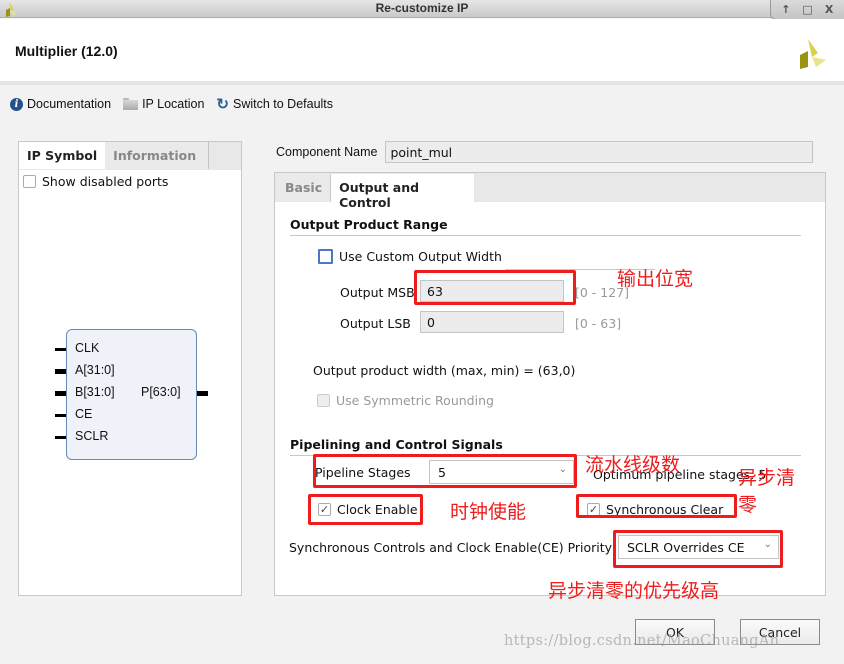 This screenshot has width=844, height=664. I want to click on show-disabled-ports-checkbox, so click(29, 181).